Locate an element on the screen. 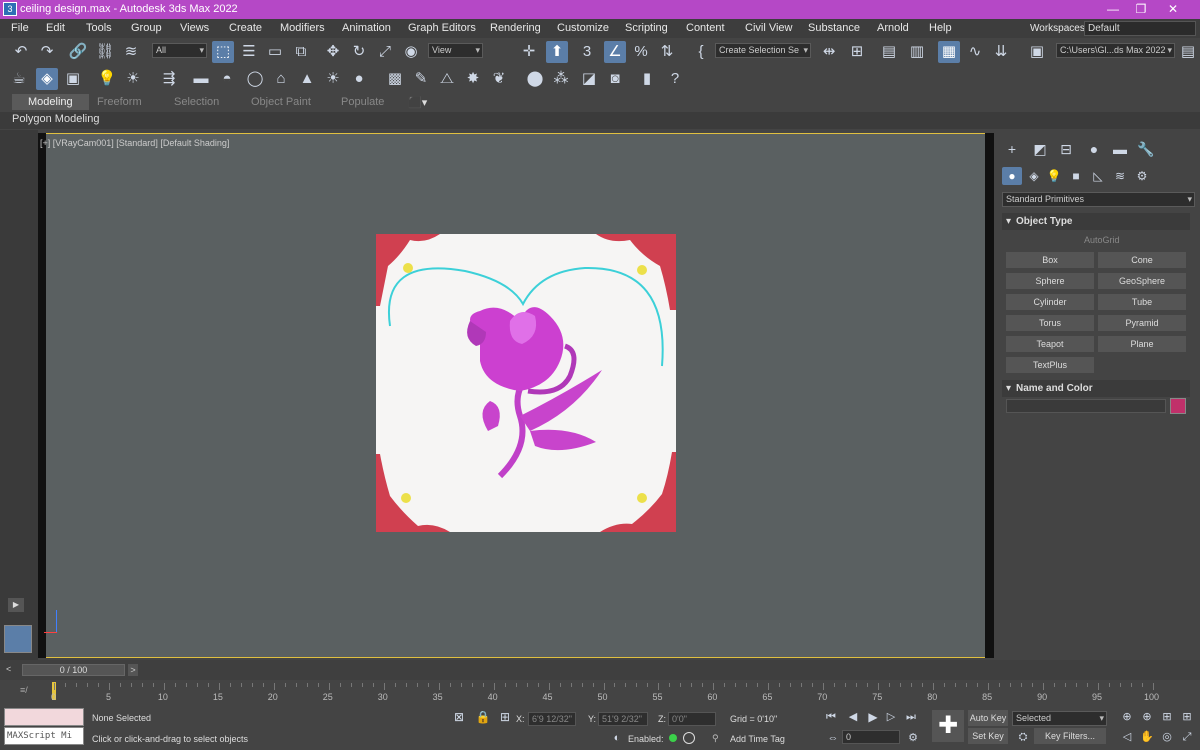 Image resolution: width=1200 pixels, height=750 pixels. material-editor-icon: ◈ is located at coordinates (47, 79).